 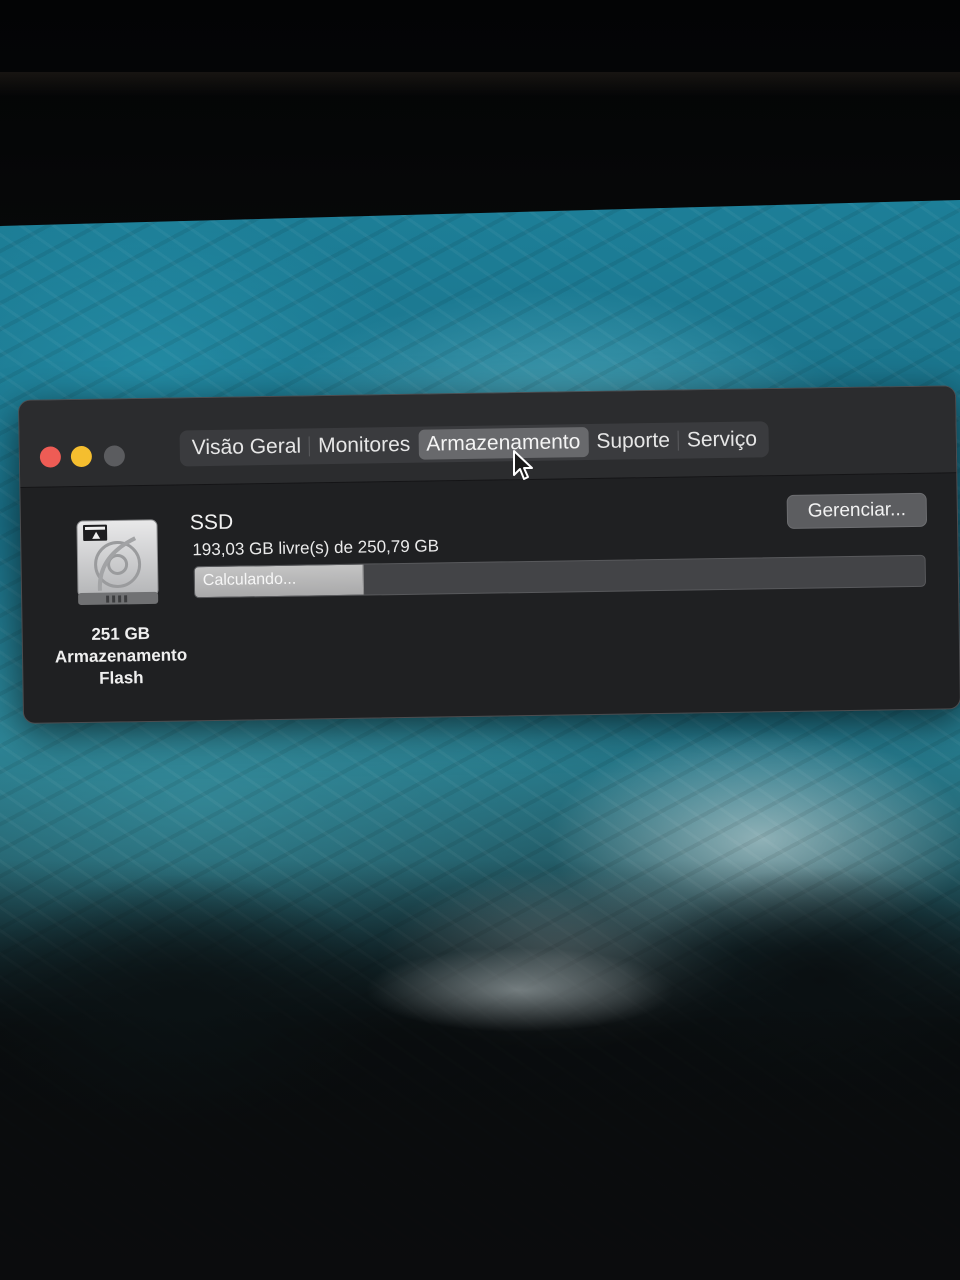 What do you see at coordinates (503, 443) in the screenshot?
I see `tab-armazenamento: Armazenamento` at bounding box center [503, 443].